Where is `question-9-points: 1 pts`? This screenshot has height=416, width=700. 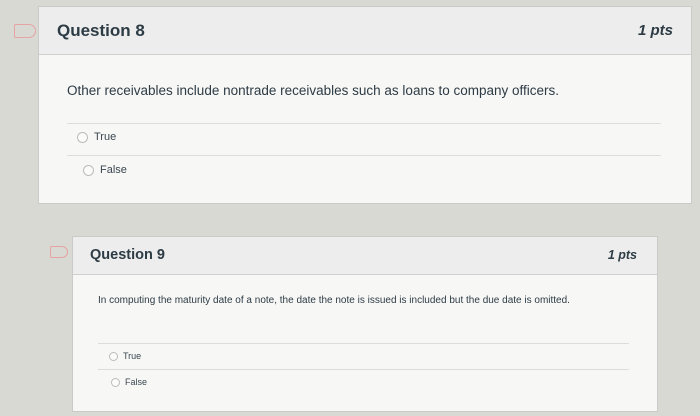 question-9-points: 1 pts is located at coordinates (622, 255).